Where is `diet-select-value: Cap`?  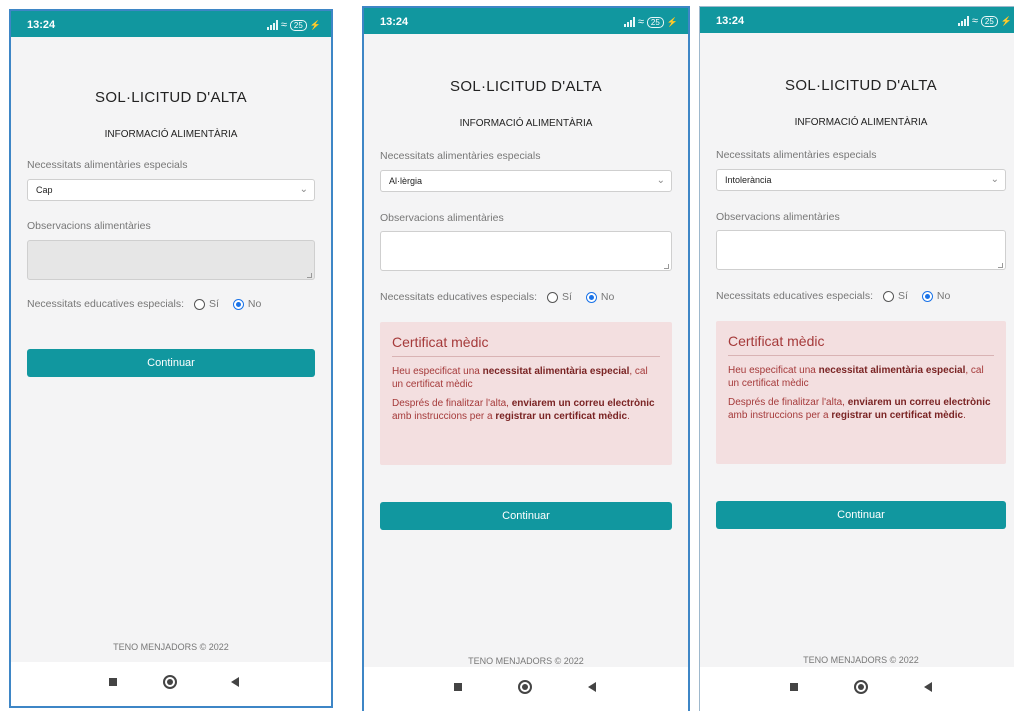 diet-select-value: Cap is located at coordinates (44, 190).